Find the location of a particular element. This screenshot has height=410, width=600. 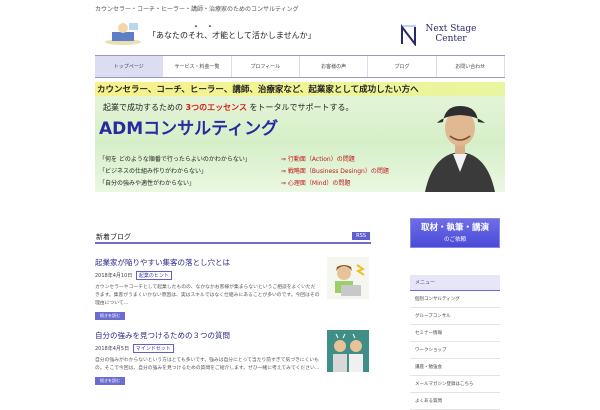

banner-question-3: 「自分の強みや適性がわからない」 is located at coordinates (147, 183).